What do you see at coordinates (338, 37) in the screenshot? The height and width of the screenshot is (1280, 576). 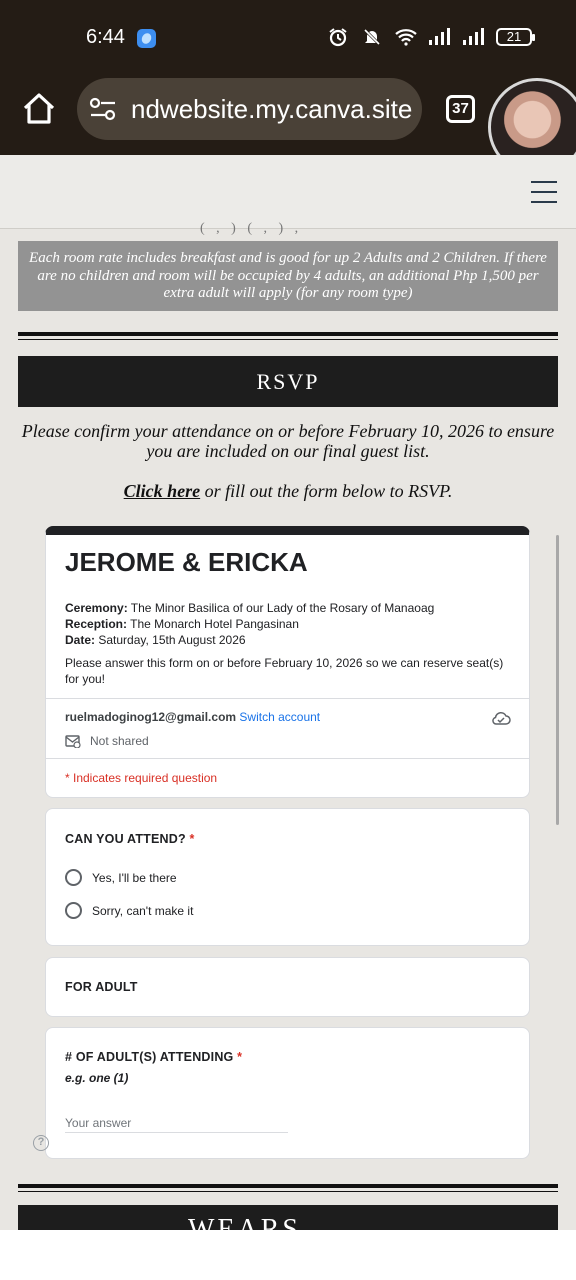 I see `alarm-icon` at bounding box center [338, 37].